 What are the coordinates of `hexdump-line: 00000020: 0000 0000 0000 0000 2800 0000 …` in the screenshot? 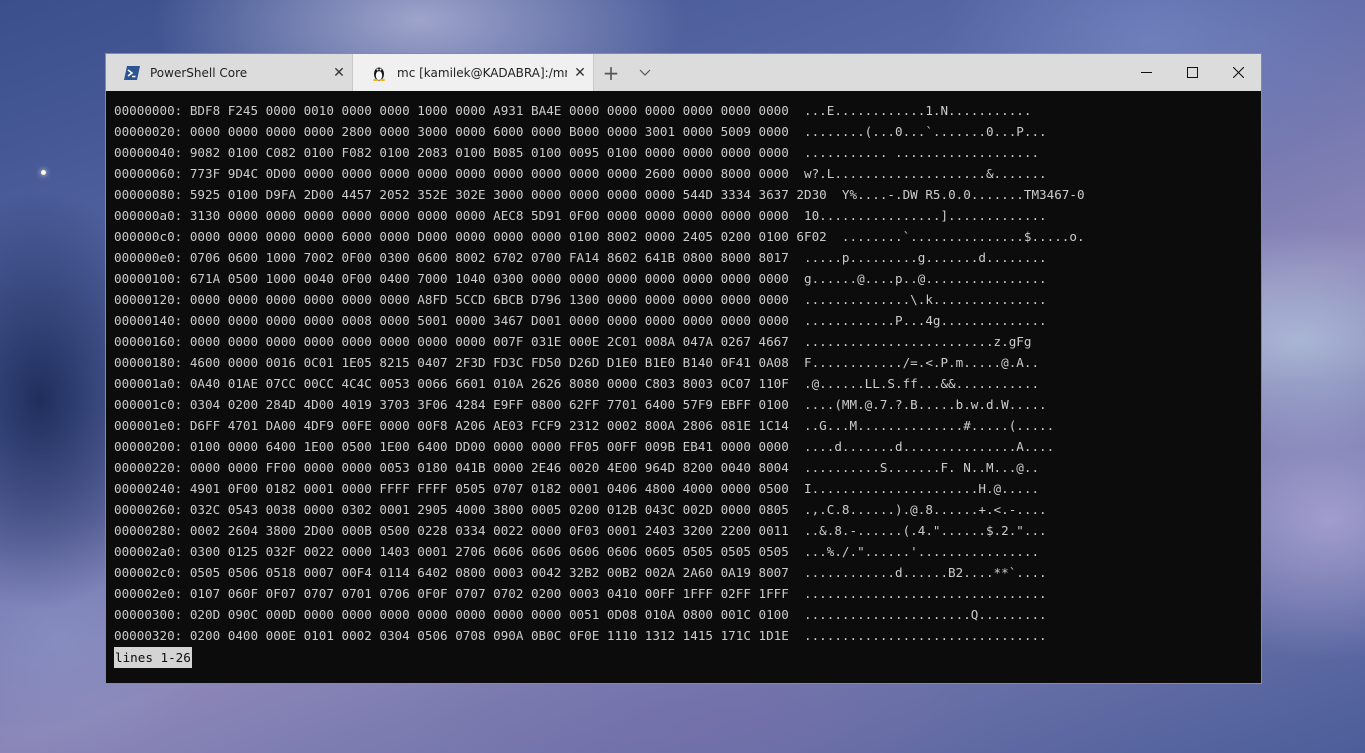 It's located at (685, 131).